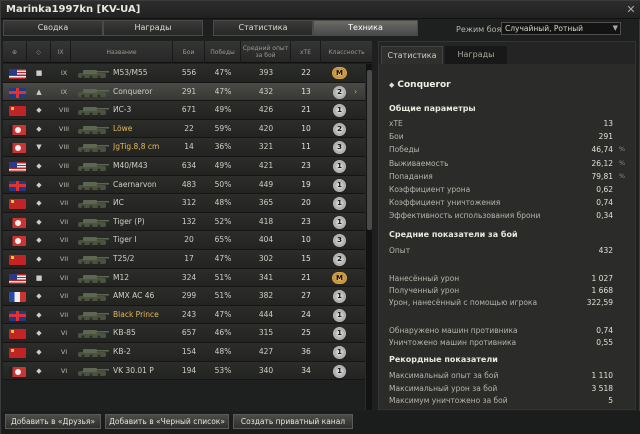 The image size is (640, 434). Describe the element at coordinates (134, 296) in the screenshot. I see `vehicle-name: AMX AC 46` at that location.